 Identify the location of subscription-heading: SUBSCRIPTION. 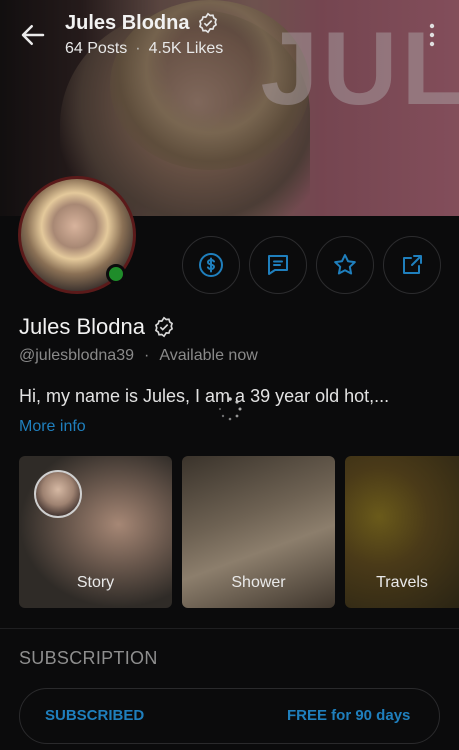
(88, 658).